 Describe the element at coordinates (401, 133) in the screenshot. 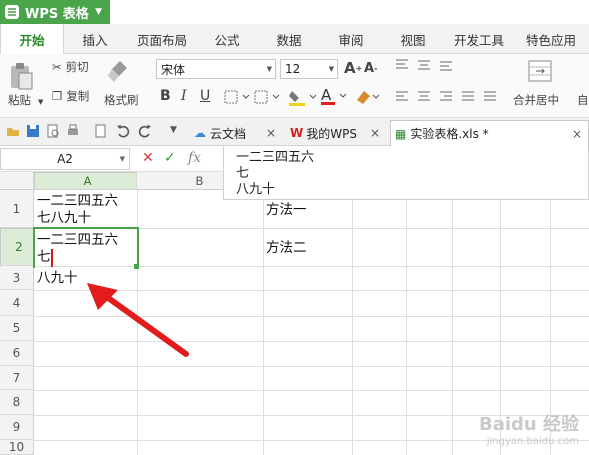

I see `spreadsheet-icon: ▦` at that location.